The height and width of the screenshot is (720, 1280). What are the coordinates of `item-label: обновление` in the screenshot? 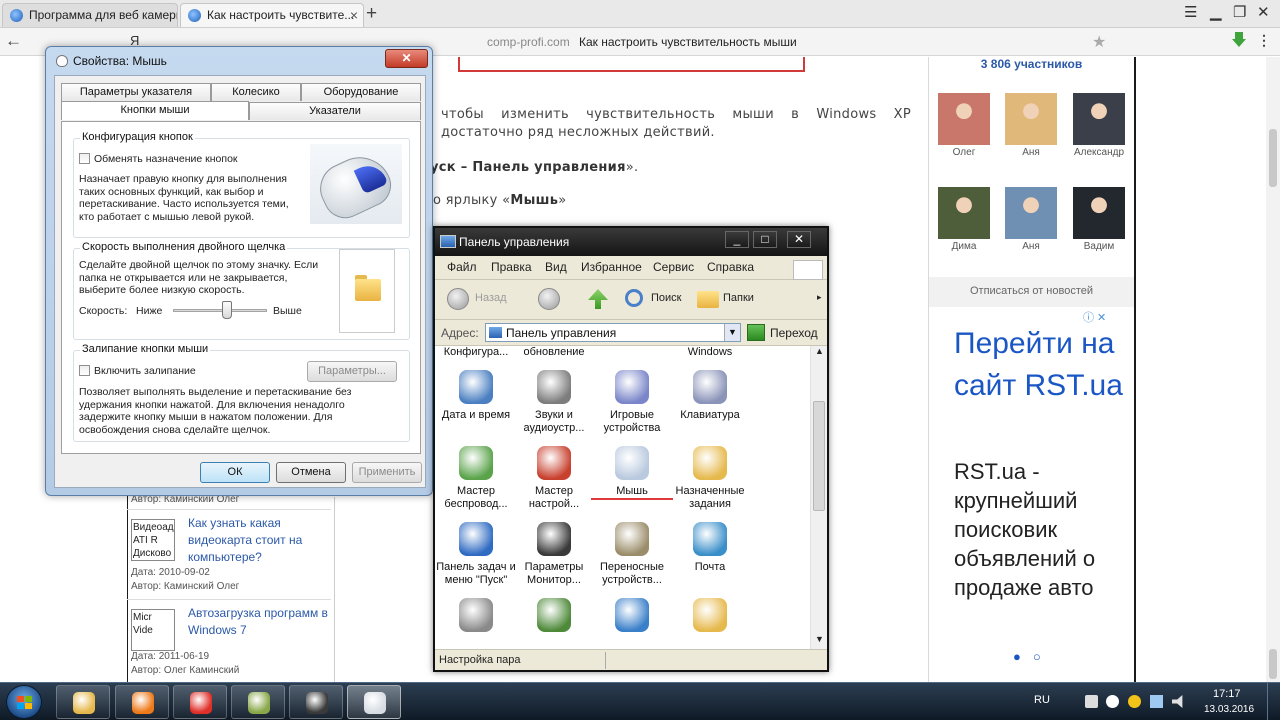 It's located at (554, 352).